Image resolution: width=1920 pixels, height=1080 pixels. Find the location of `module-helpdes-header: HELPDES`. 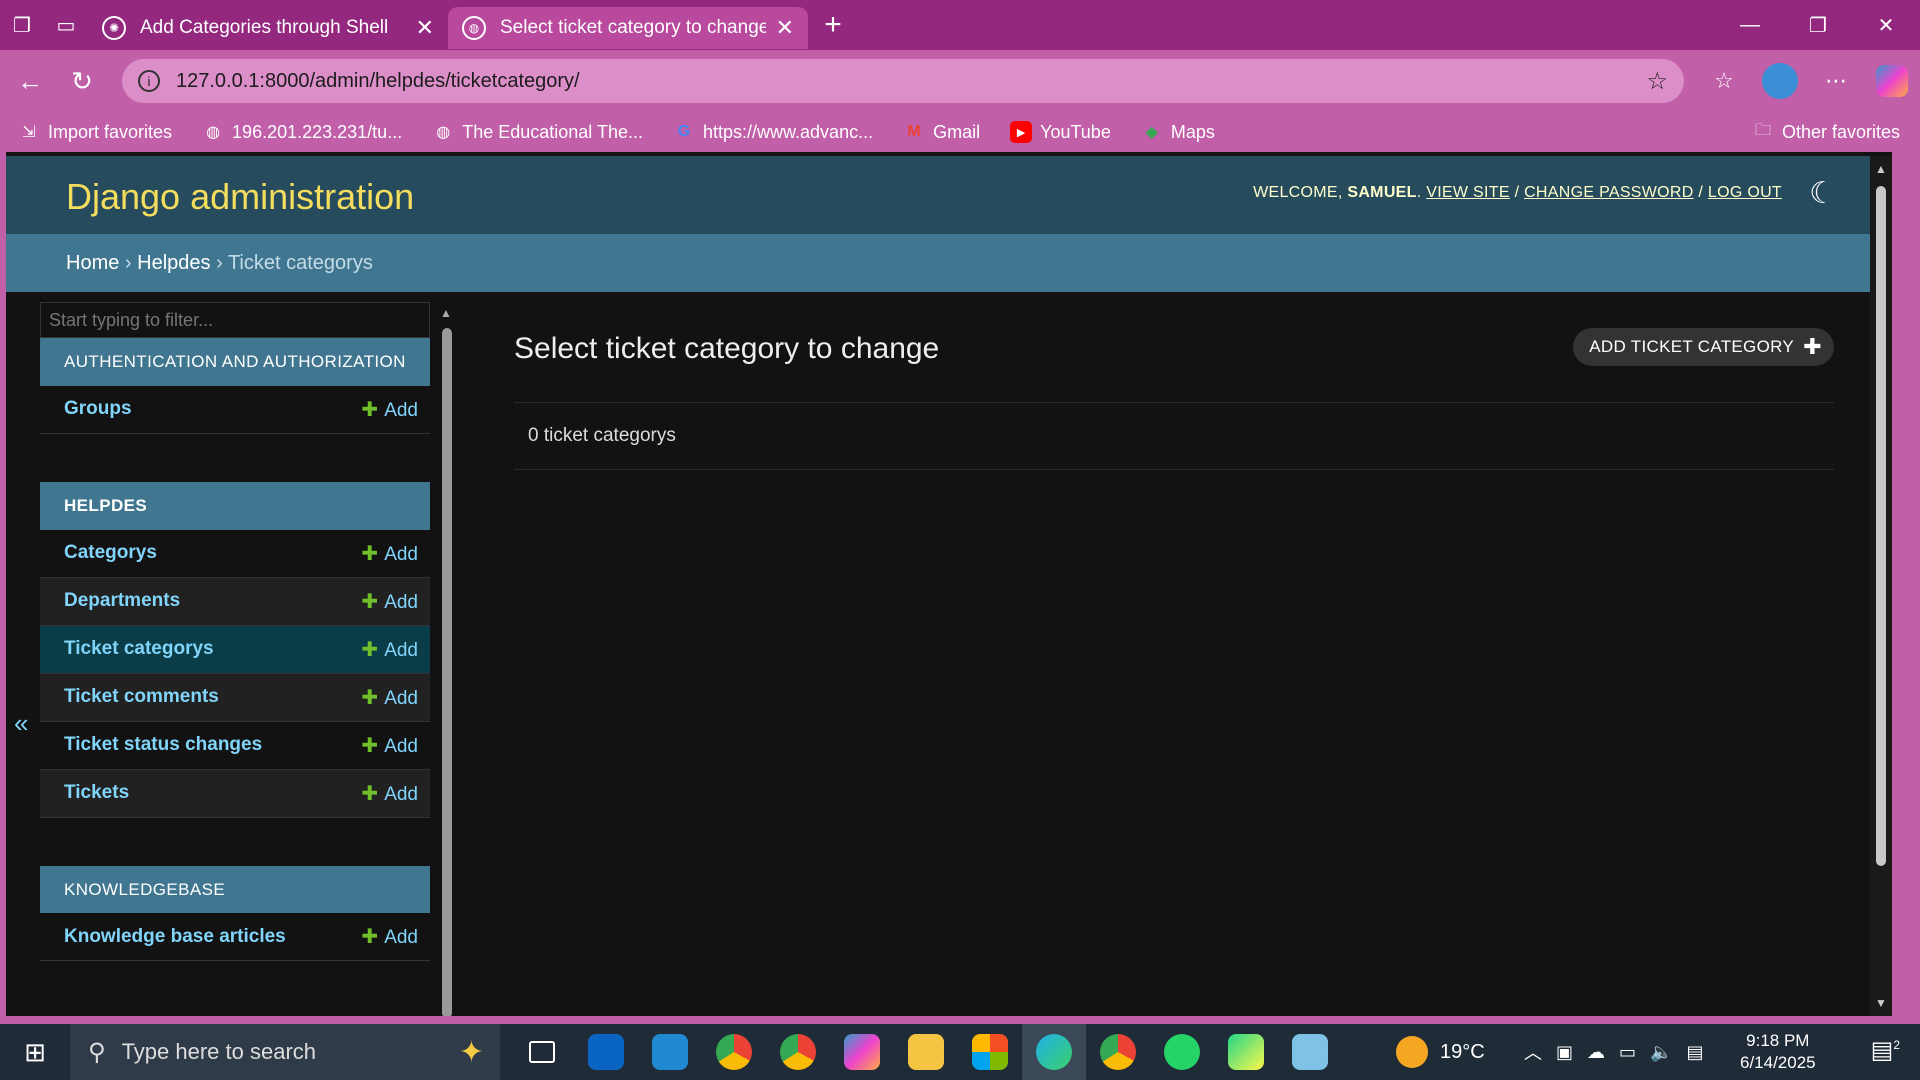

module-helpdes-header: HELPDES is located at coordinates (235, 505).